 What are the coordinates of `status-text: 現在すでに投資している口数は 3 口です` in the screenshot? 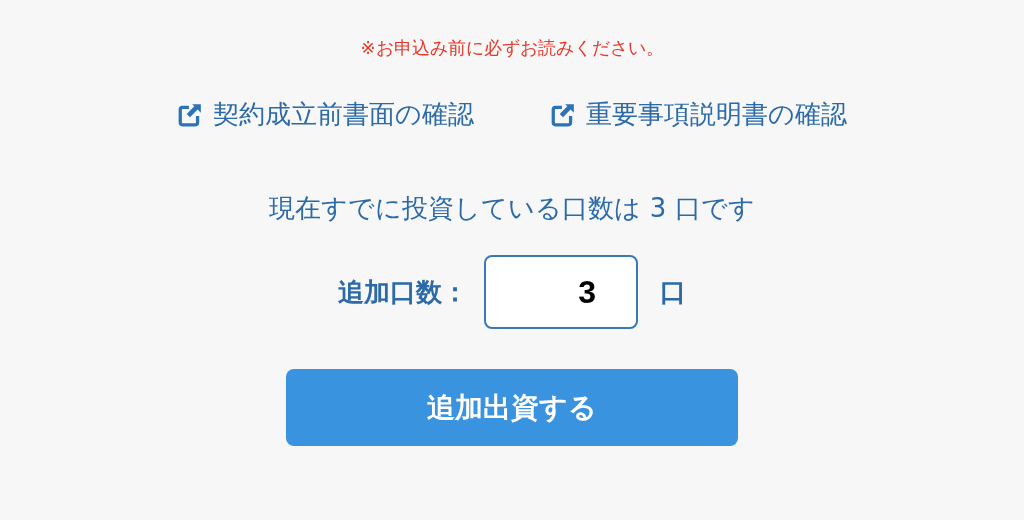 It's located at (512, 208).